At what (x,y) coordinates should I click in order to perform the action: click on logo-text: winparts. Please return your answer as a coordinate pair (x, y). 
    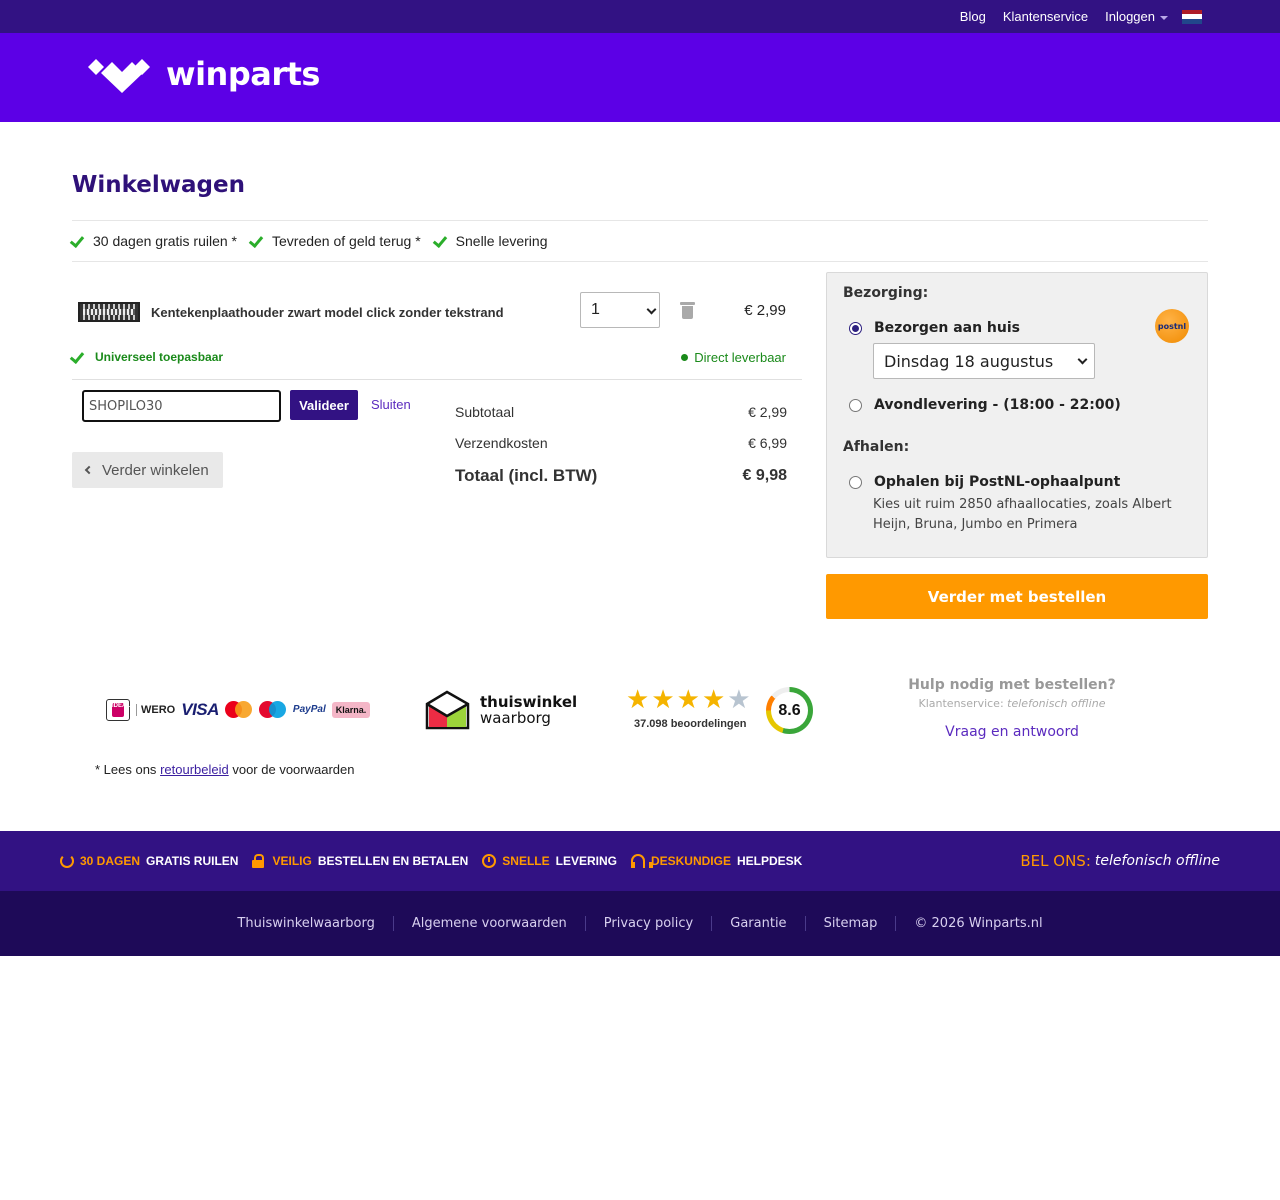
    Looking at the image, I should click on (243, 74).